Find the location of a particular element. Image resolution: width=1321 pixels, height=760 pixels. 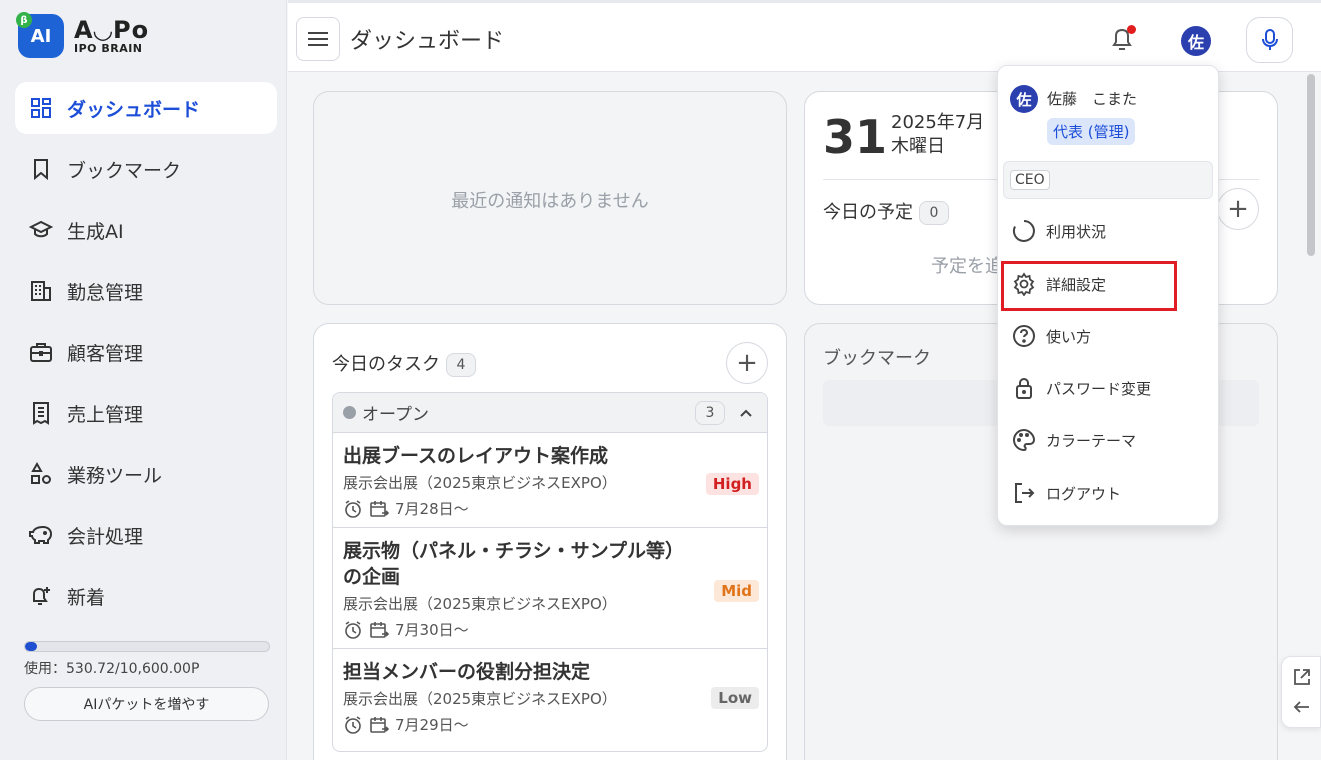

graduation-cap-icon is located at coordinates (41, 230).